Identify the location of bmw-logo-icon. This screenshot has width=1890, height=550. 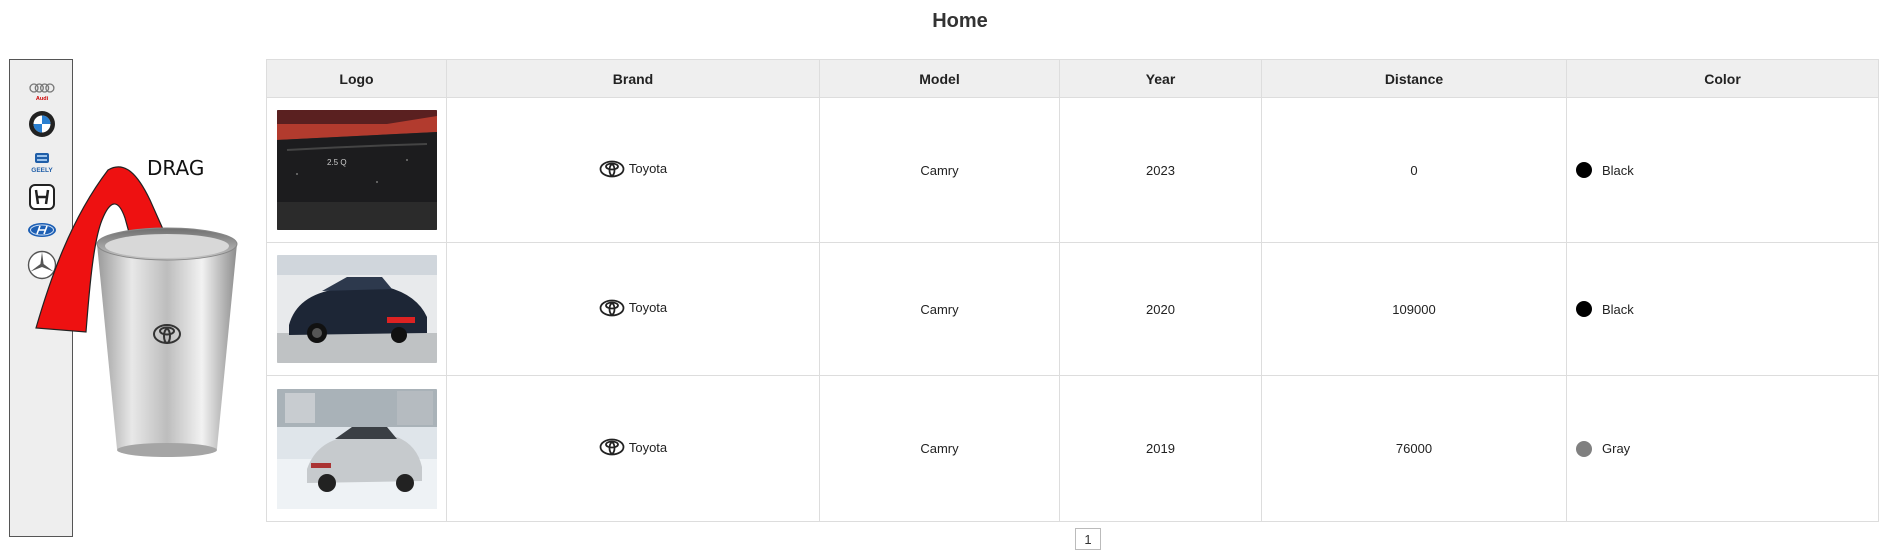
(42, 124).